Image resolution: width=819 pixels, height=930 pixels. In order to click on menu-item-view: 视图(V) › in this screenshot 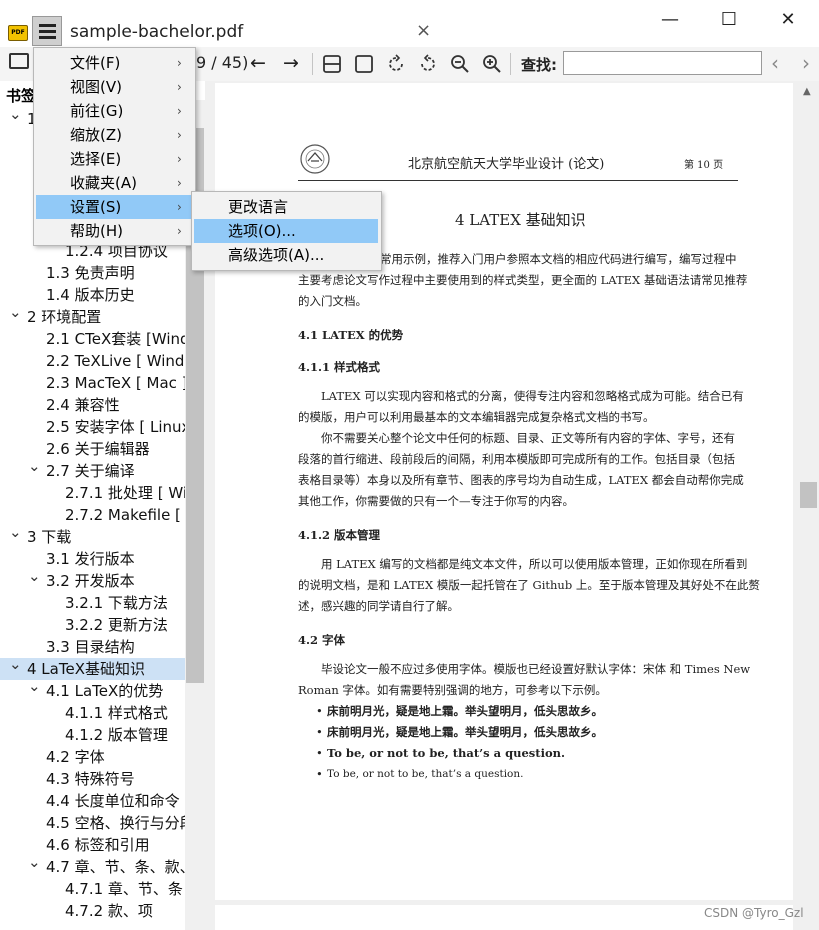, I will do `click(114, 87)`.